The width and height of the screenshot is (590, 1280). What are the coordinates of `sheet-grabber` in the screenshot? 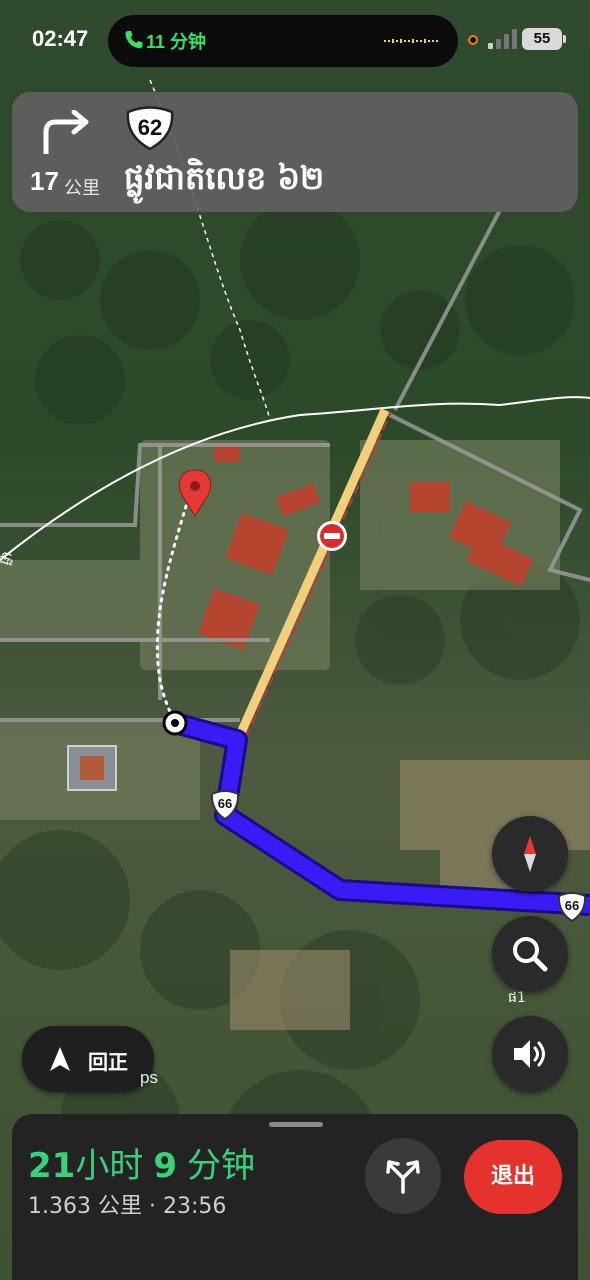 It's located at (296, 1124).